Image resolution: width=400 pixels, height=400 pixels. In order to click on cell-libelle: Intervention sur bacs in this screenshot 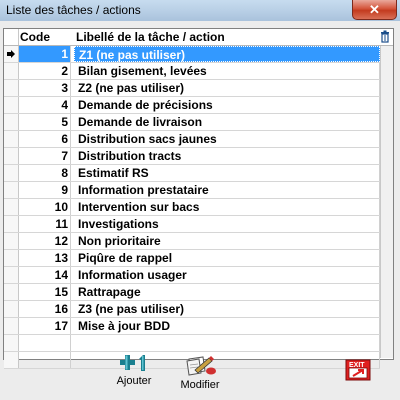, I will do `click(227, 207)`.